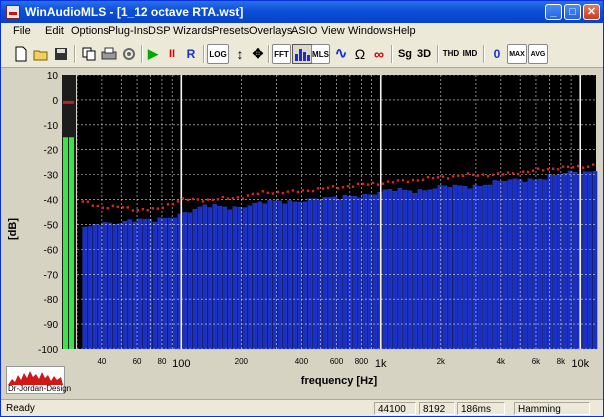 This screenshot has width=604, height=417. What do you see at coordinates (370, 31) in the screenshot?
I see `menu-windows: Windows` at bounding box center [370, 31].